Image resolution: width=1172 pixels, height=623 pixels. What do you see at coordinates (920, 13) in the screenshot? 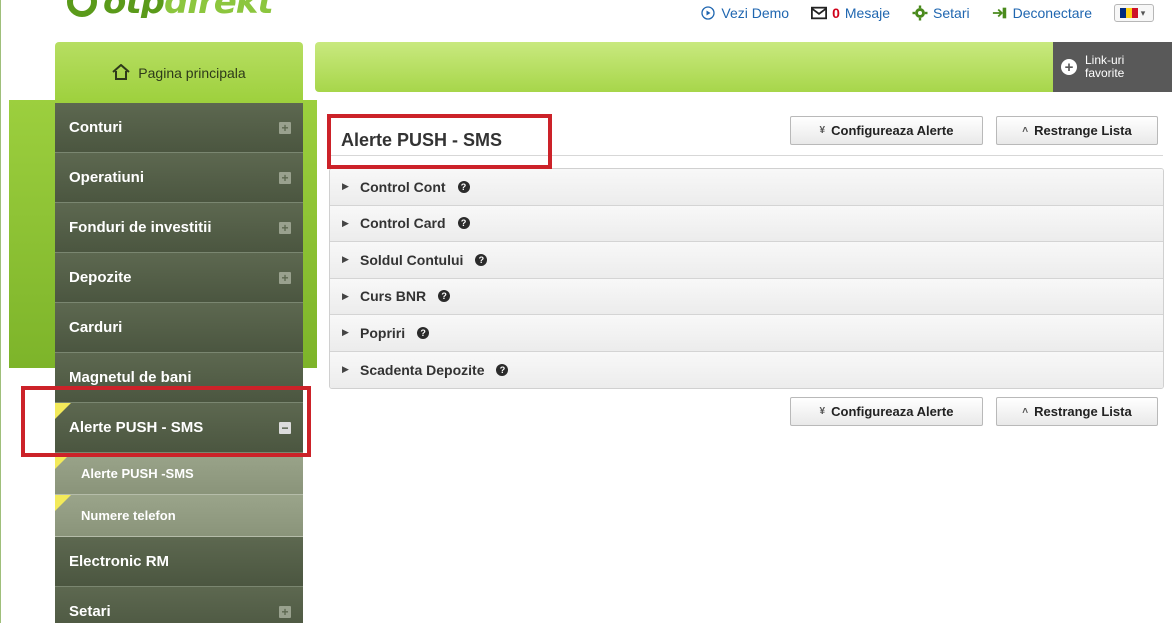
I see `gear-icon` at bounding box center [920, 13].